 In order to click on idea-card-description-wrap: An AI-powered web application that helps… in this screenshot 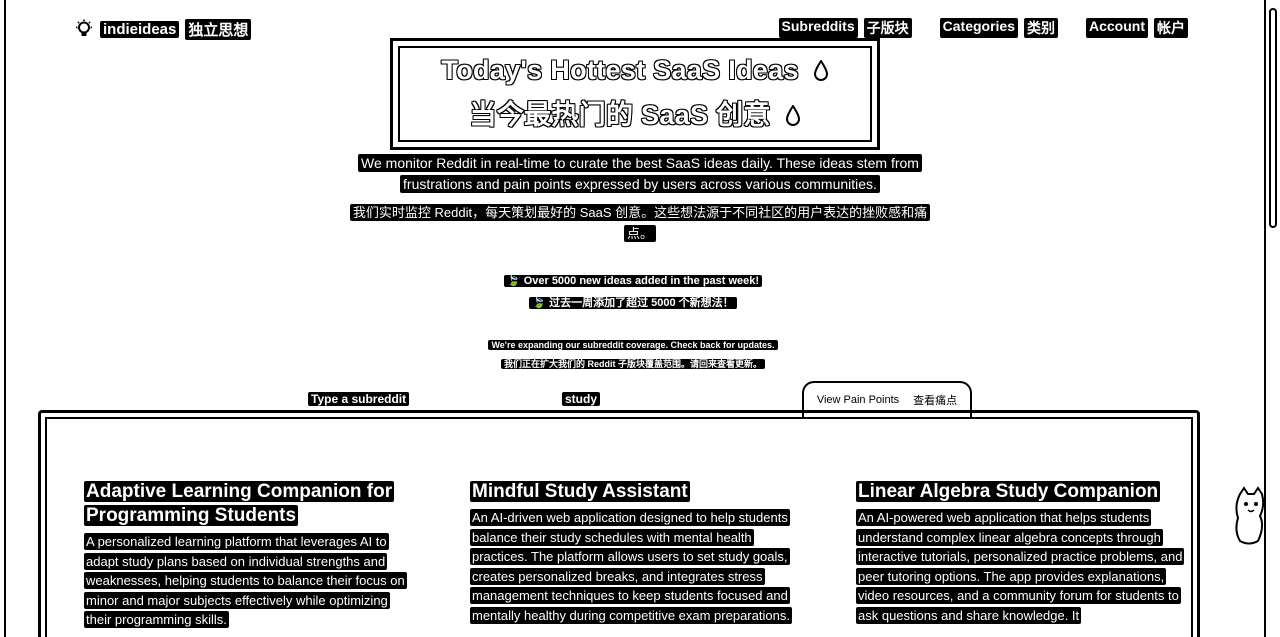, I will do `click(1021, 566)`.